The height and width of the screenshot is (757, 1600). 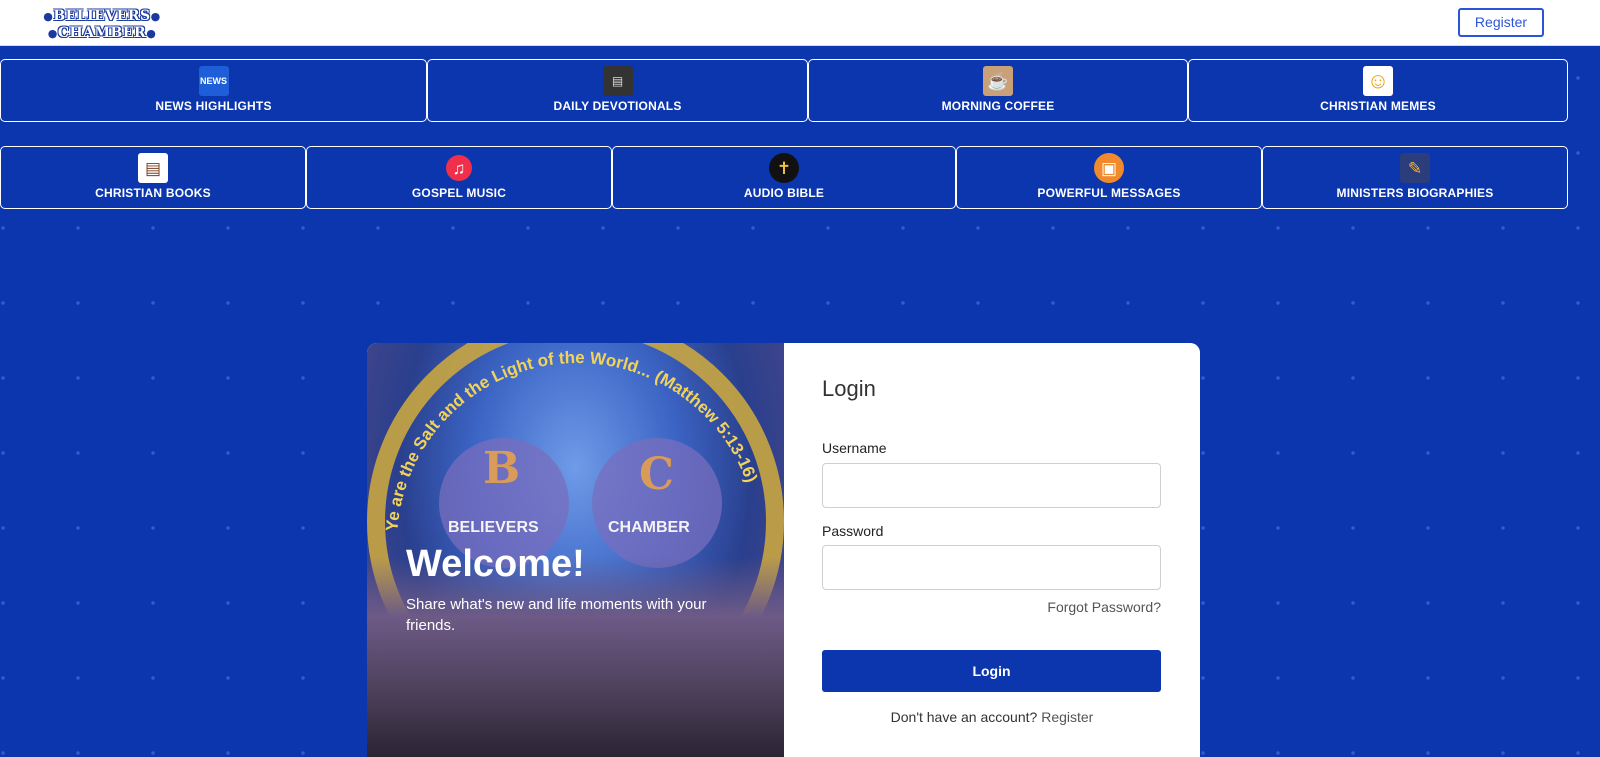 What do you see at coordinates (991, 485) in the screenshot?
I see `username-input` at bounding box center [991, 485].